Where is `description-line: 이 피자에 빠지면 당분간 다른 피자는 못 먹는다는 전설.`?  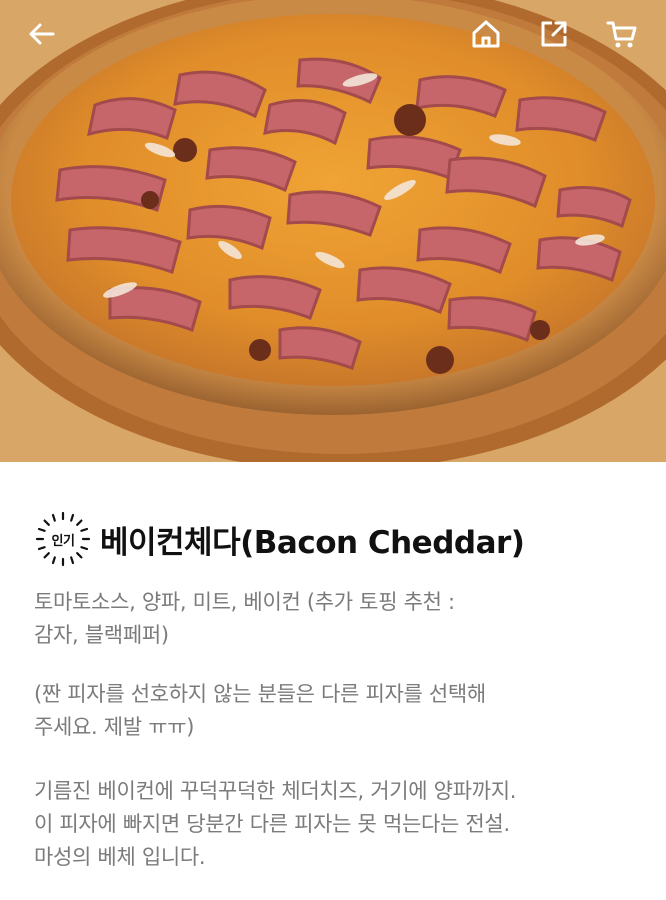
description-line: 이 피자에 빠지면 당분간 다른 피자는 못 먹는다는 전설. is located at coordinates (272, 824).